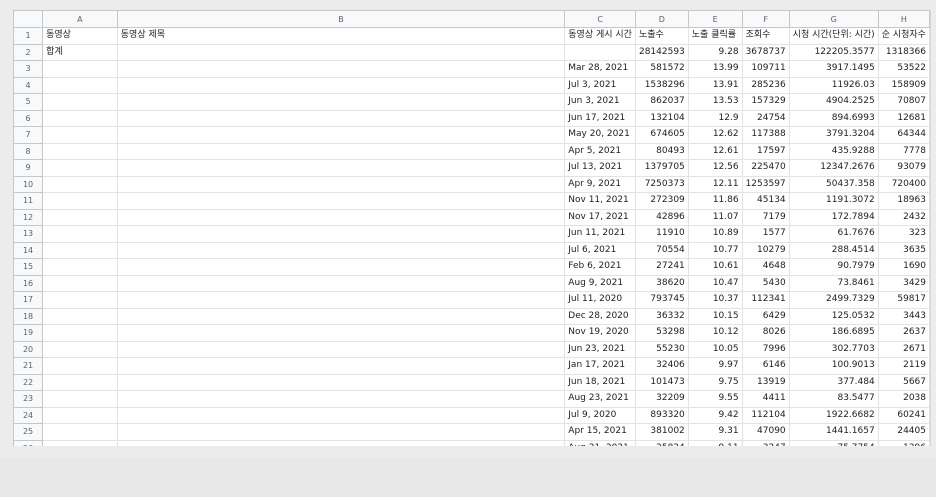 The image size is (936, 497). I want to click on cell: Apr 9, 2021, so click(600, 184).